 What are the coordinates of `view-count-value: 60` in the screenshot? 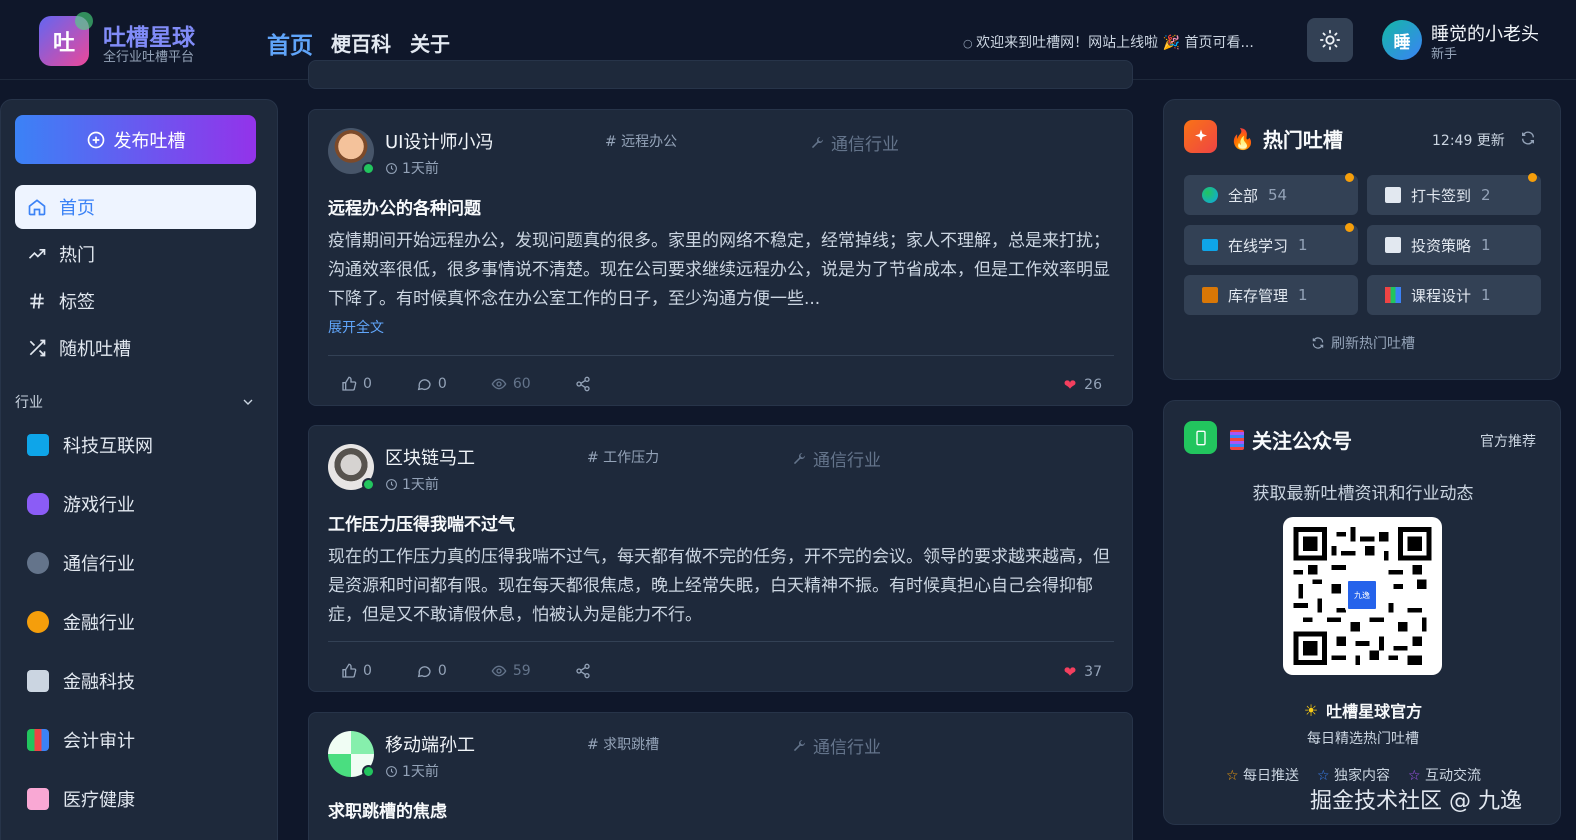 It's located at (521, 384).